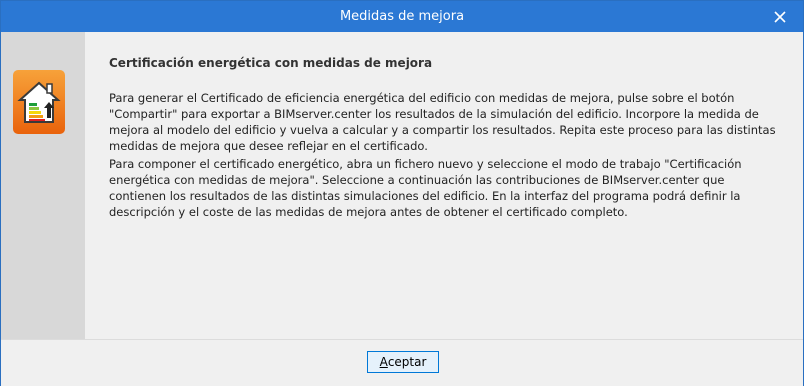  What do you see at coordinates (43, 185) in the screenshot?
I see `icon-panel` at bounding box center [43, 185].